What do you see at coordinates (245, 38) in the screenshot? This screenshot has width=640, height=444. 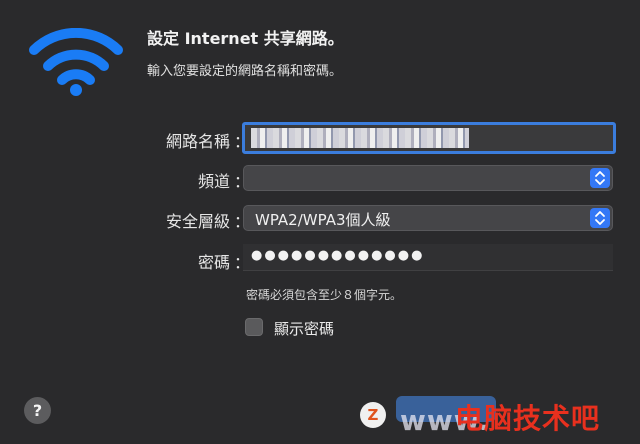 I see `dialog-title: 設定 Internet 共享網路。` at bounding box center [245, 38].